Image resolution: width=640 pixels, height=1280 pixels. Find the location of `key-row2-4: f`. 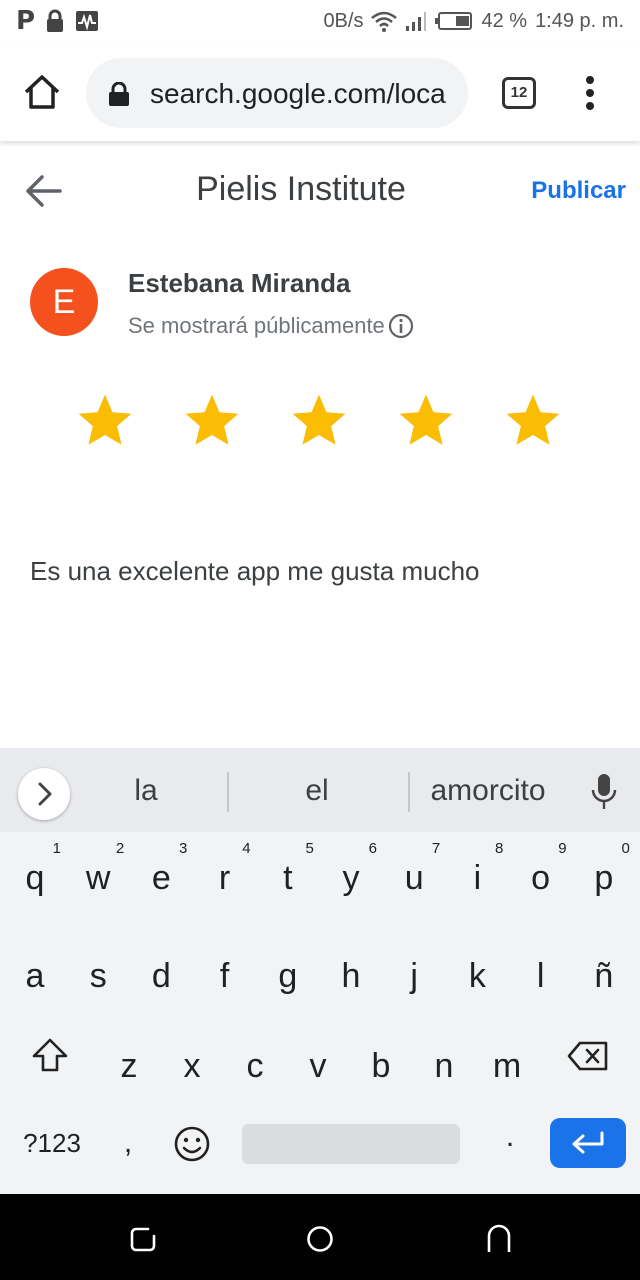

key-row2-4: f is located at coordinates (225, 978).